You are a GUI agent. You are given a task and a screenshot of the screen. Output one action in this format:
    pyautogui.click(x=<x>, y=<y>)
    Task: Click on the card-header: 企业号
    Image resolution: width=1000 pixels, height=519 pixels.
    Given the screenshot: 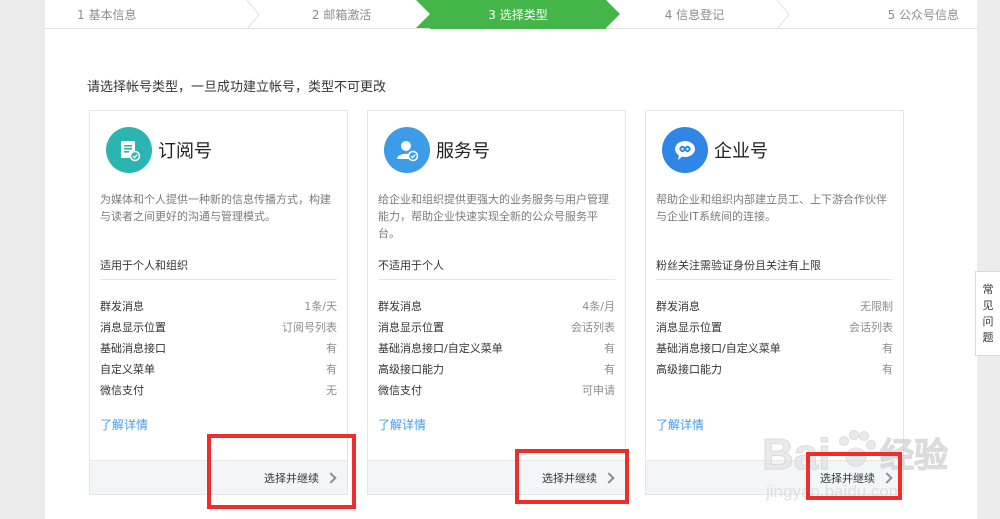 What is the action you would take?
    pyautogui.click(x=715, y=150)
    